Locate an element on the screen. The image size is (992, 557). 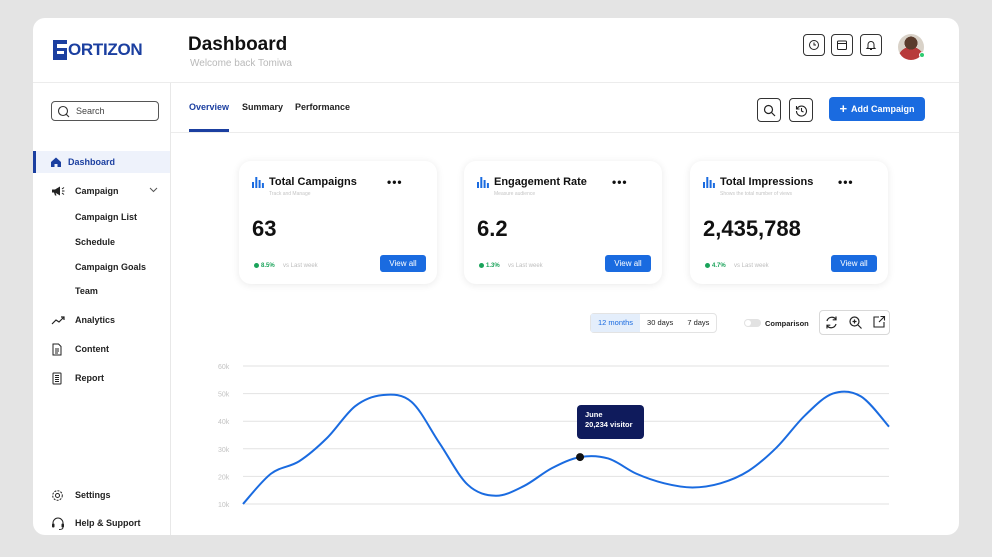
comparison-label: Comparison is located at coordinates (787, 323).